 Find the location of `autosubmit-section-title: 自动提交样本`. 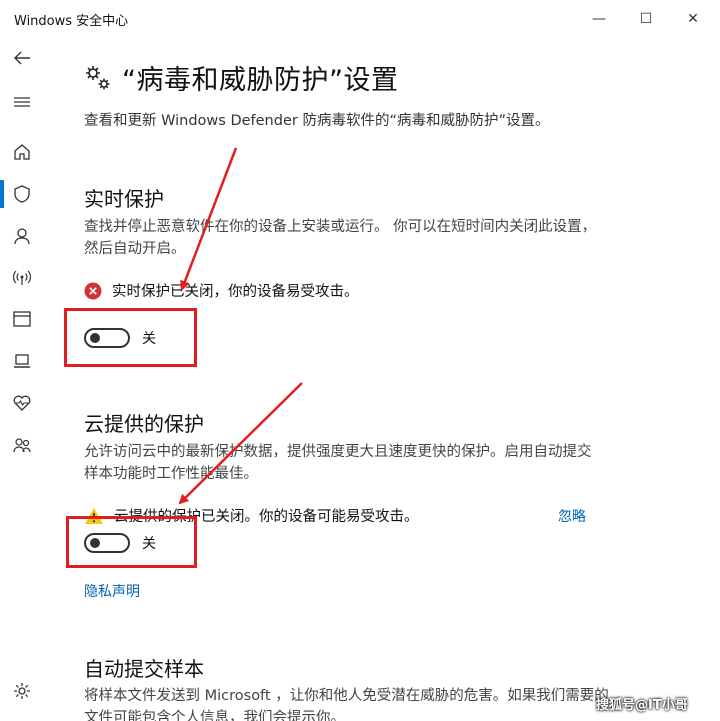

autosubmit-section-title: 自动提交样本 is located at coordinates (144, 669).